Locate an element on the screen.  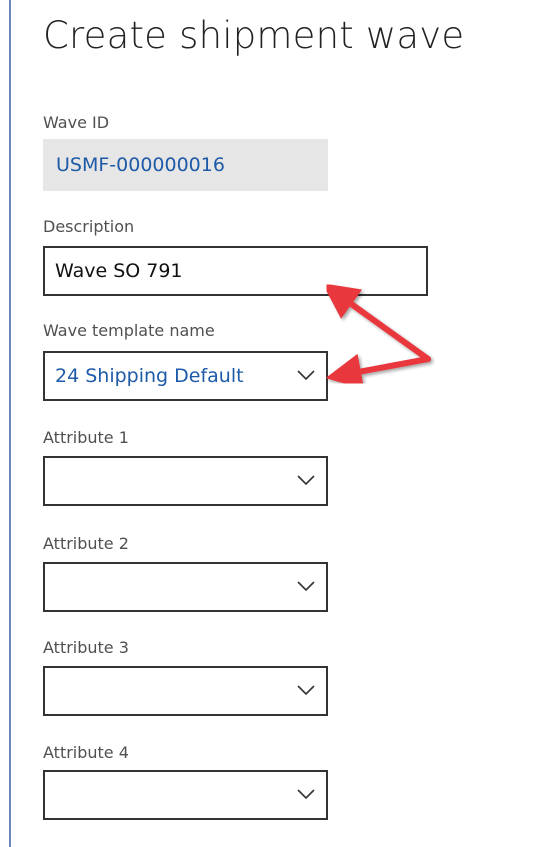
description-input: Wave SO 791 is located at coordinates (235, 271).